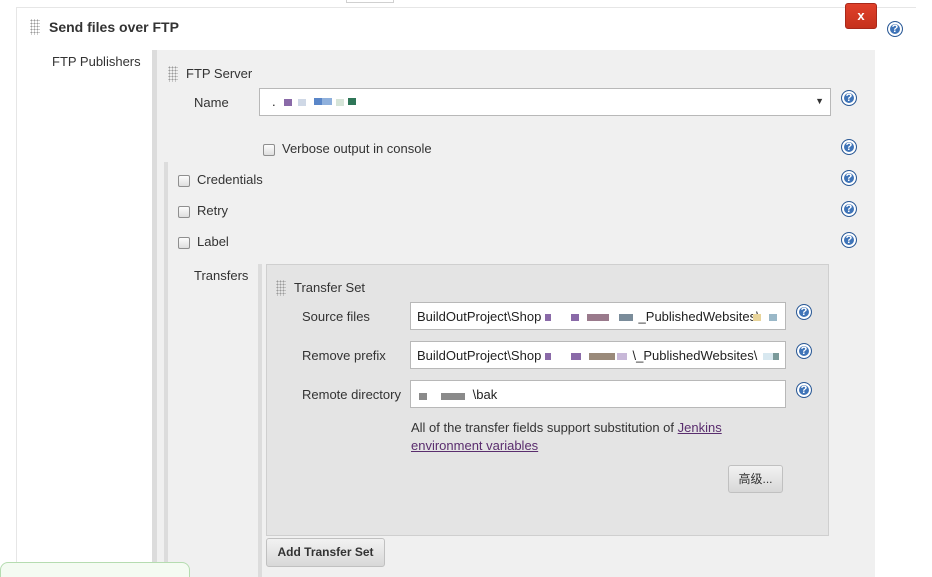 Image resolution: width=932 pixels, height=577 pixels. I want to click on ftp-server-heading: FTP Server, so click(219, 73).